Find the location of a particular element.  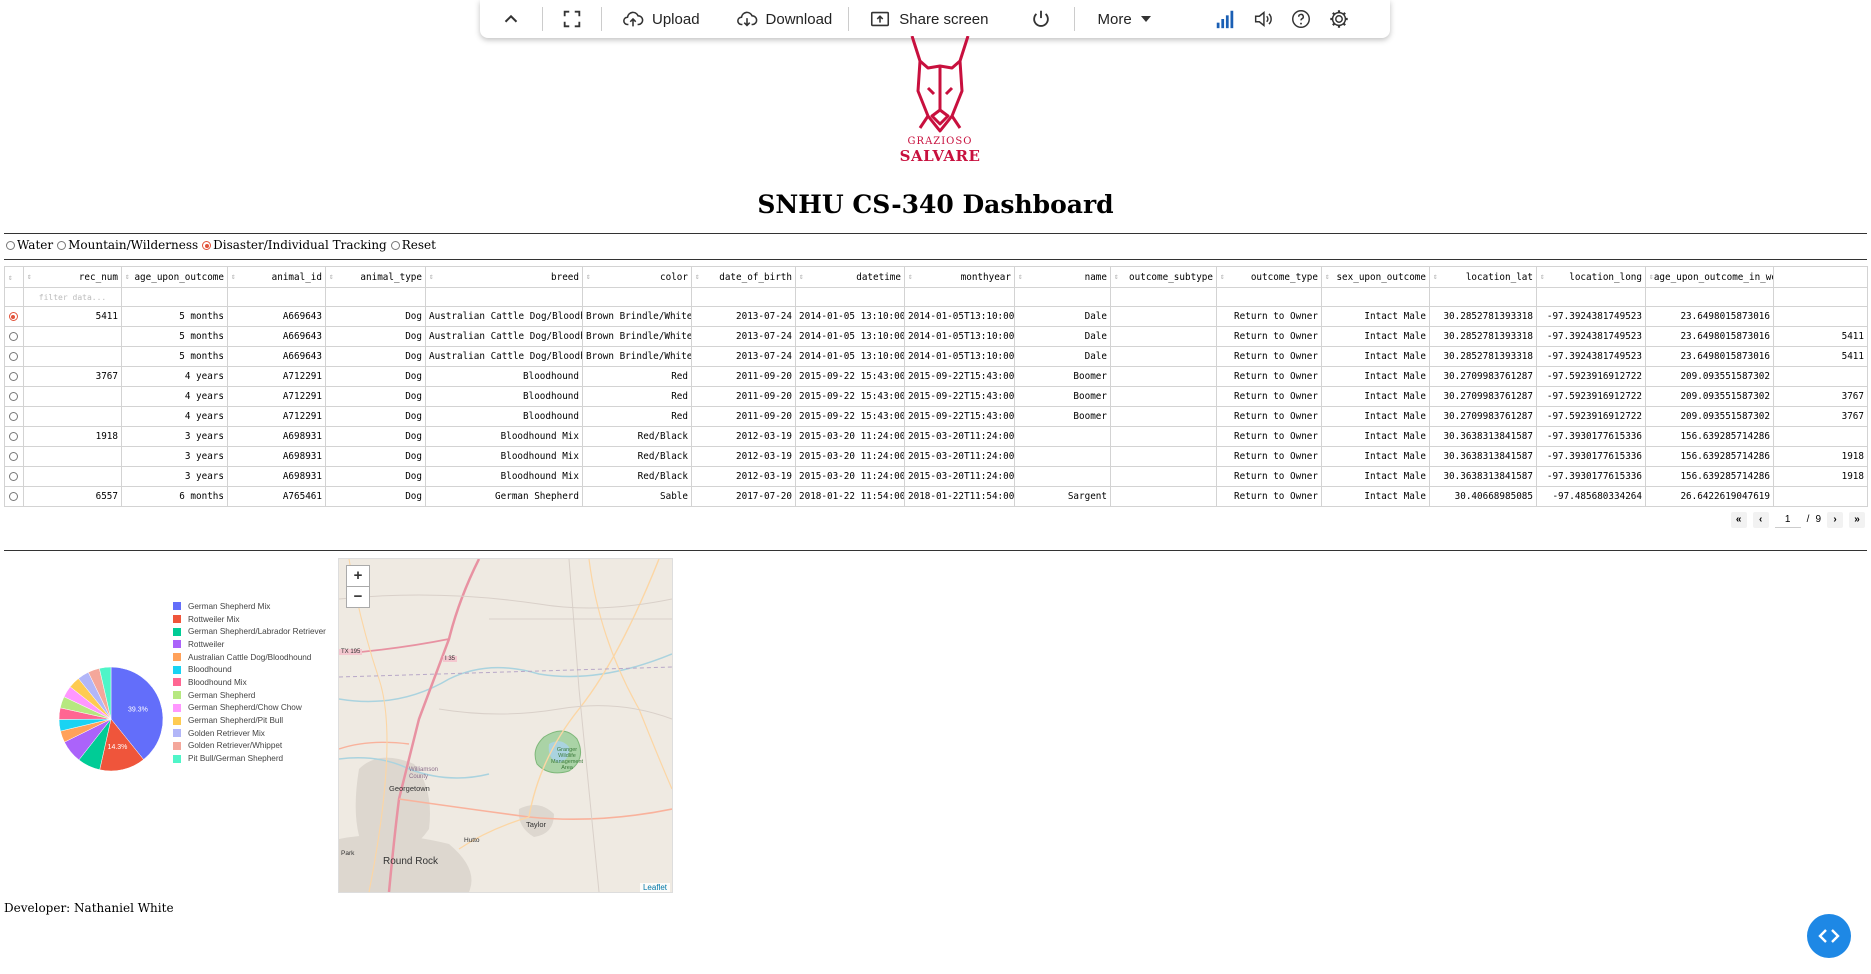

column-header: ⇕ datetime is located at coordinates (850, 277).